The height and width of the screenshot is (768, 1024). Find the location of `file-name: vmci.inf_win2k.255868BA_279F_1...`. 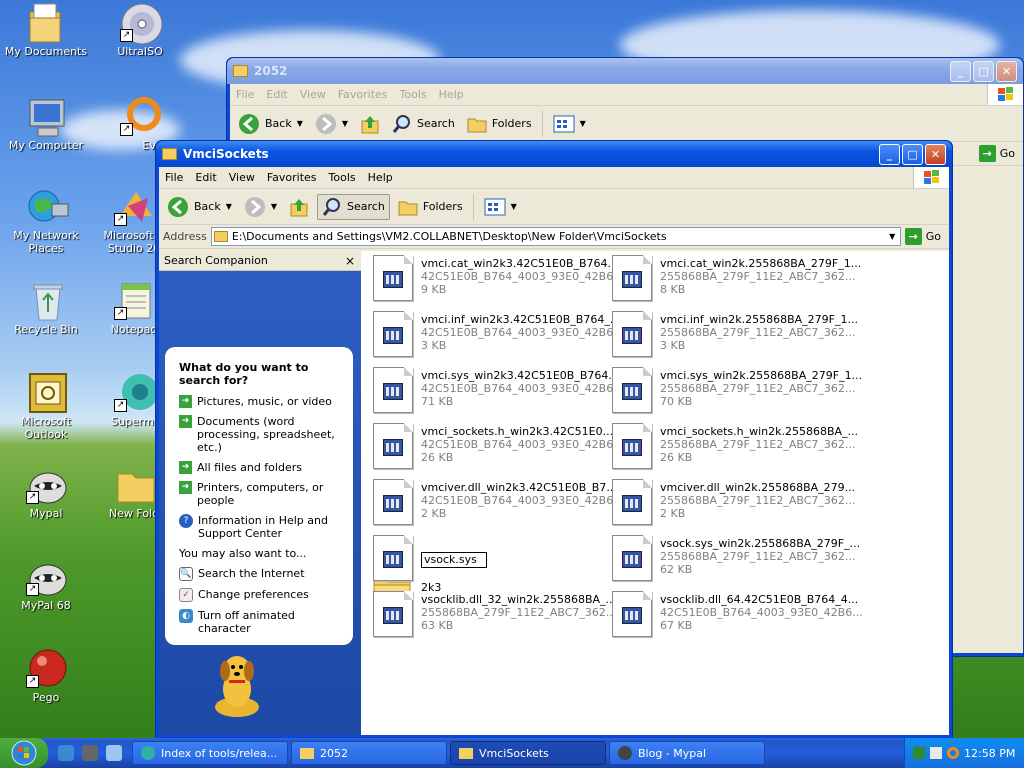

file-name: vmci.inf_win2k.255868BA_279F_1... is located at coordinates (759, 319).